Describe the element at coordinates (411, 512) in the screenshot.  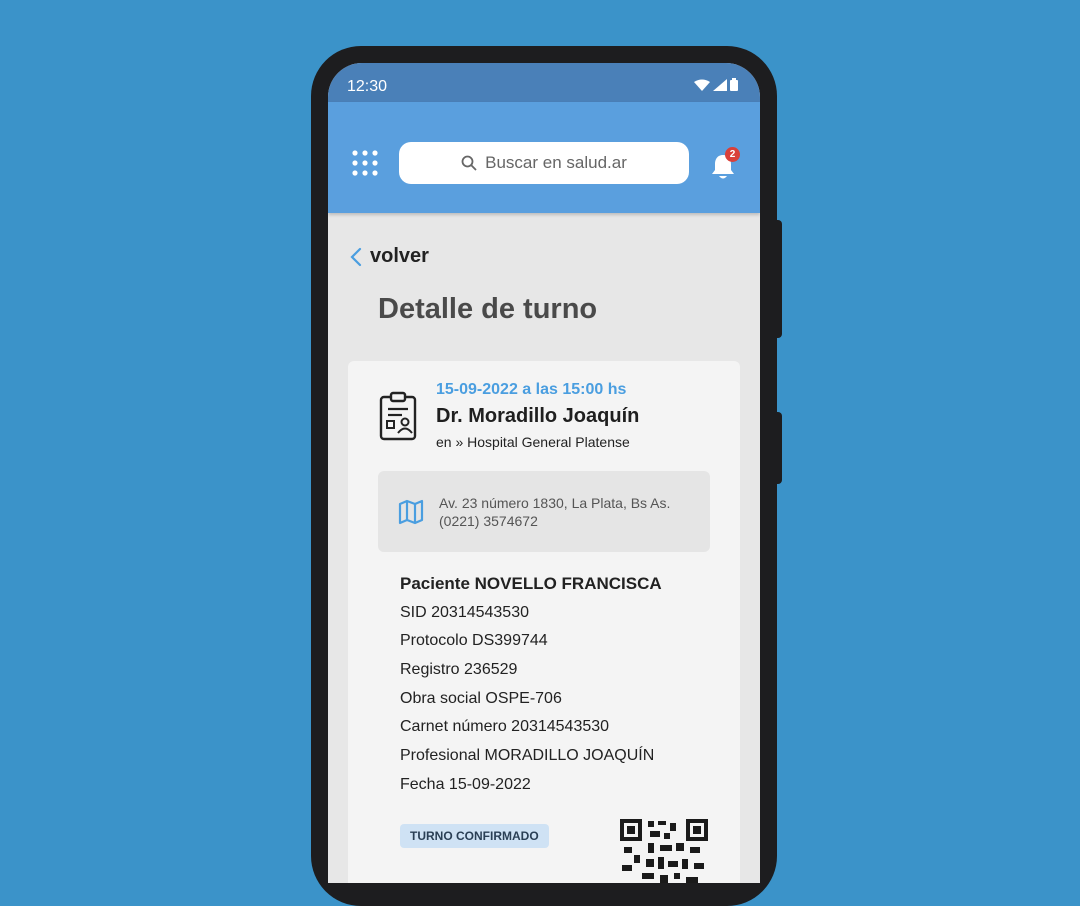
I see `map-icon` at that location.